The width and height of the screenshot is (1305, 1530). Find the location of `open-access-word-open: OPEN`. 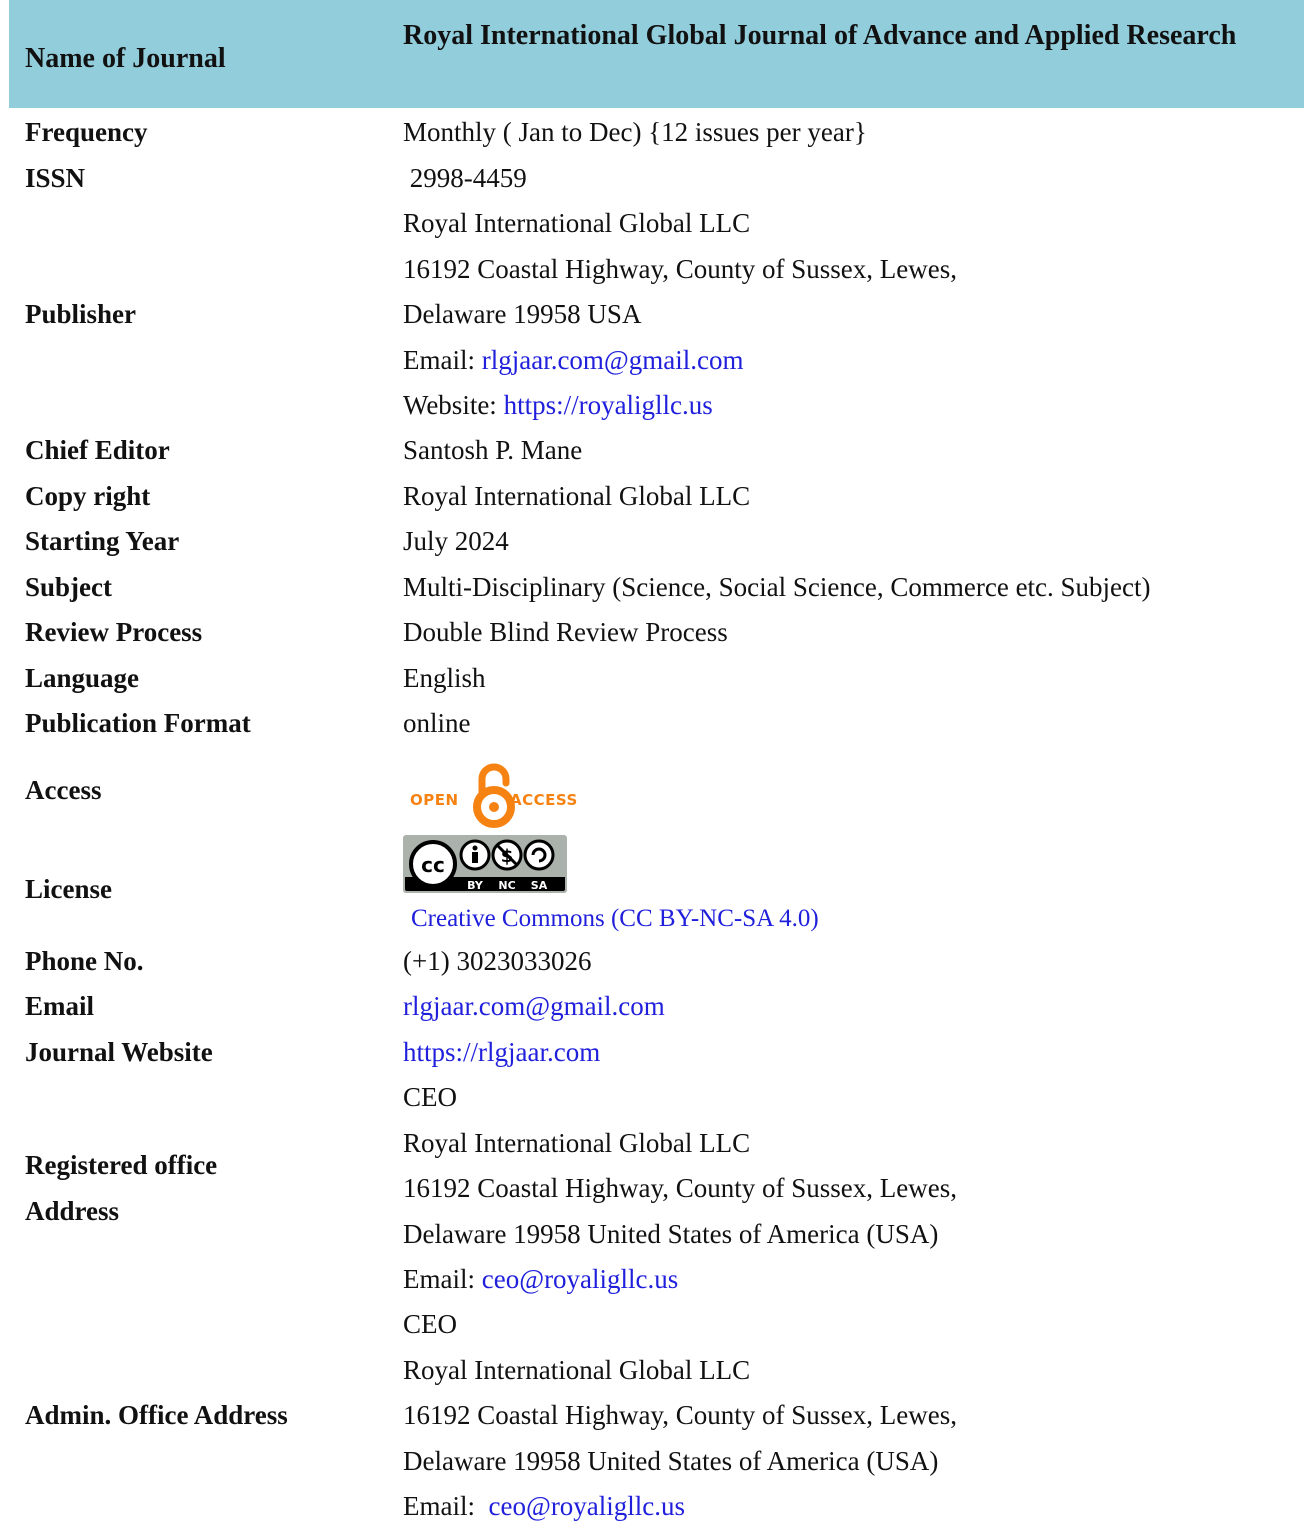

open-access-word-open: OPEN is located at coordinates (434, 800).